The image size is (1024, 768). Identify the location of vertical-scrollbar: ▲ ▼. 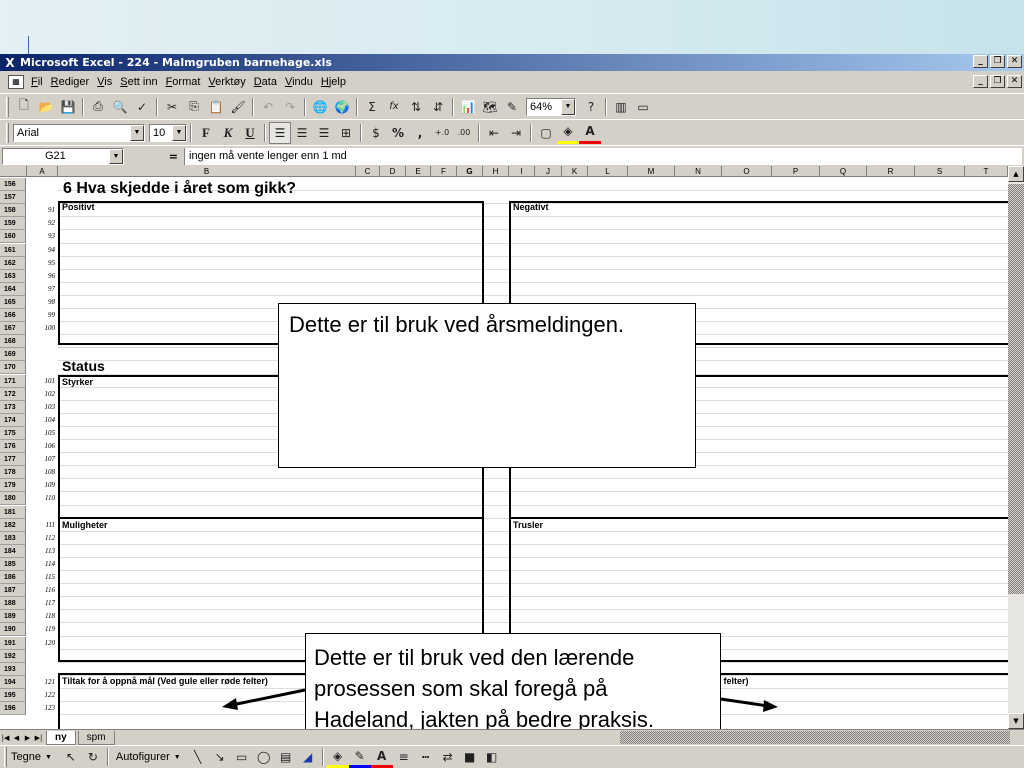
(1016, 447).